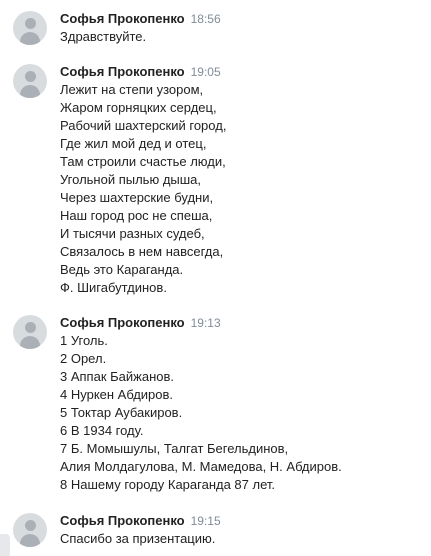  What do you see at coordinates (133, 143) in the screenshot?
I see `message-line: Где жил мой дед и отец,` at bounding box center [133, 143].